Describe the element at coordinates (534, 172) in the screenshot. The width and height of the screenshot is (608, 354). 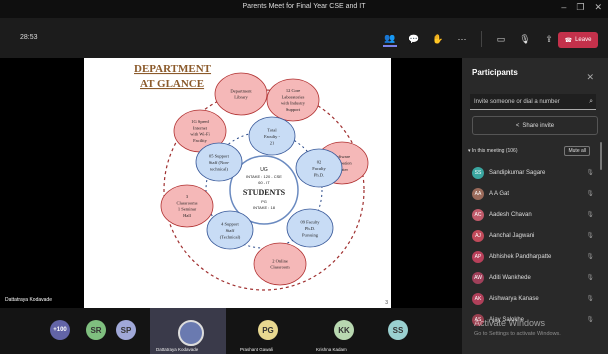
I see `participant-row: SS Sandipkumar Sagare 🎙` at that location.